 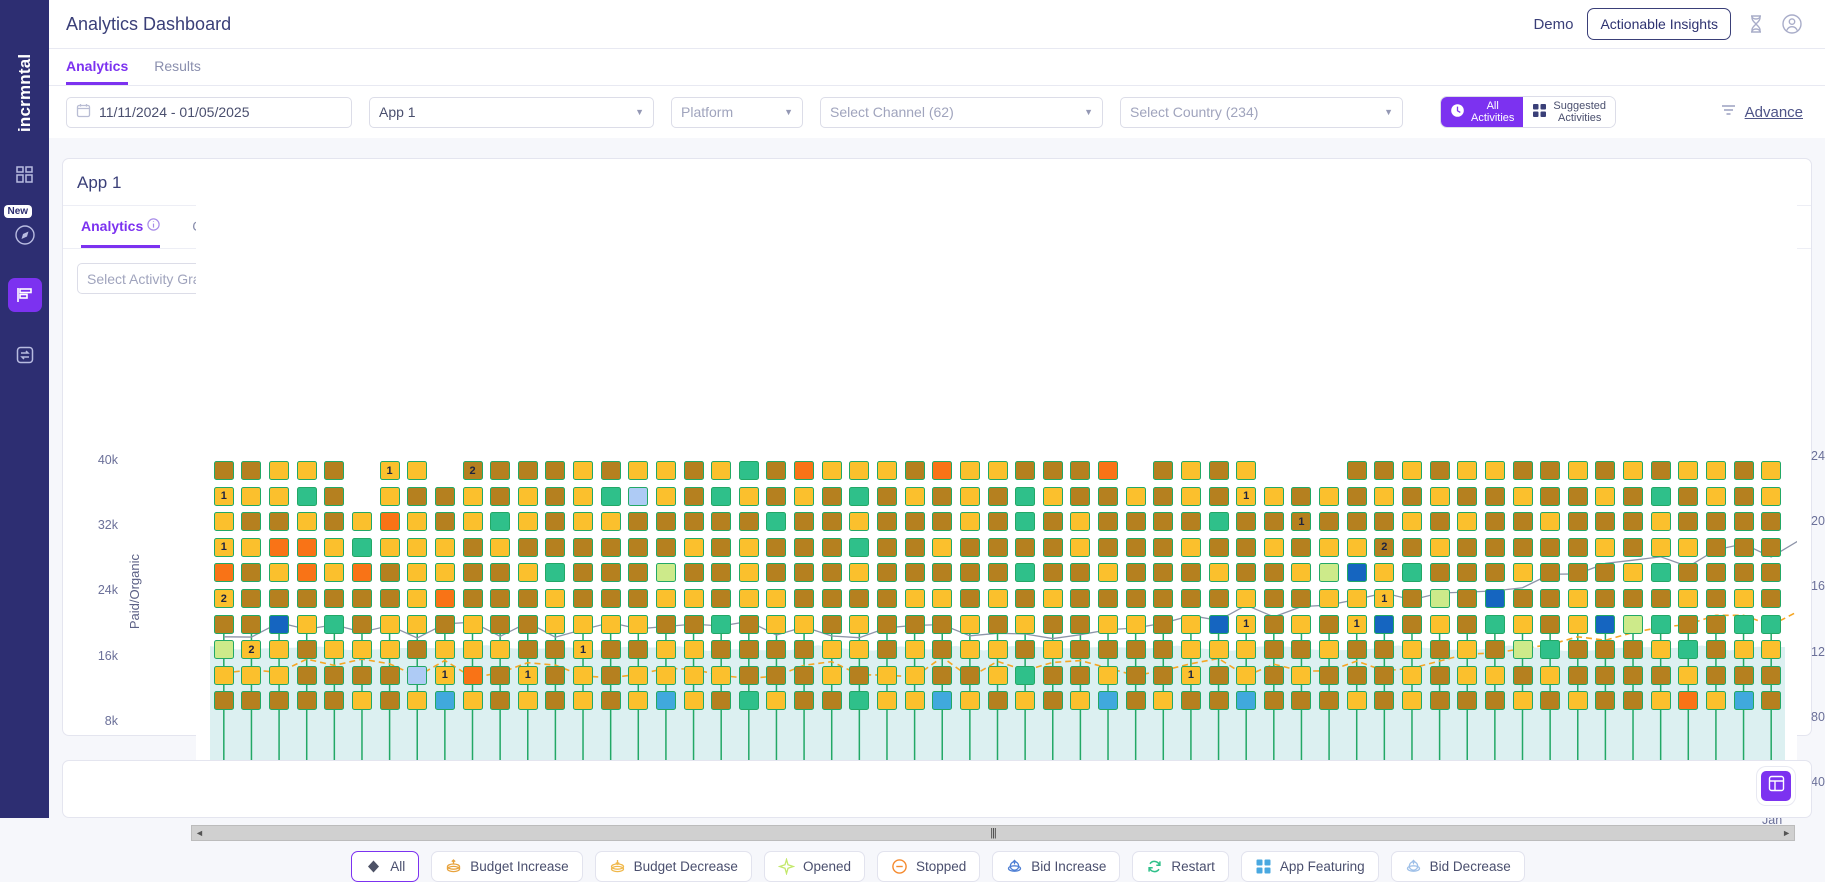 What do you see at coordinates (1786, 833) in the screenshot?
I see `scroll-right-arrow: ►` at bounding box center [1786, 833].